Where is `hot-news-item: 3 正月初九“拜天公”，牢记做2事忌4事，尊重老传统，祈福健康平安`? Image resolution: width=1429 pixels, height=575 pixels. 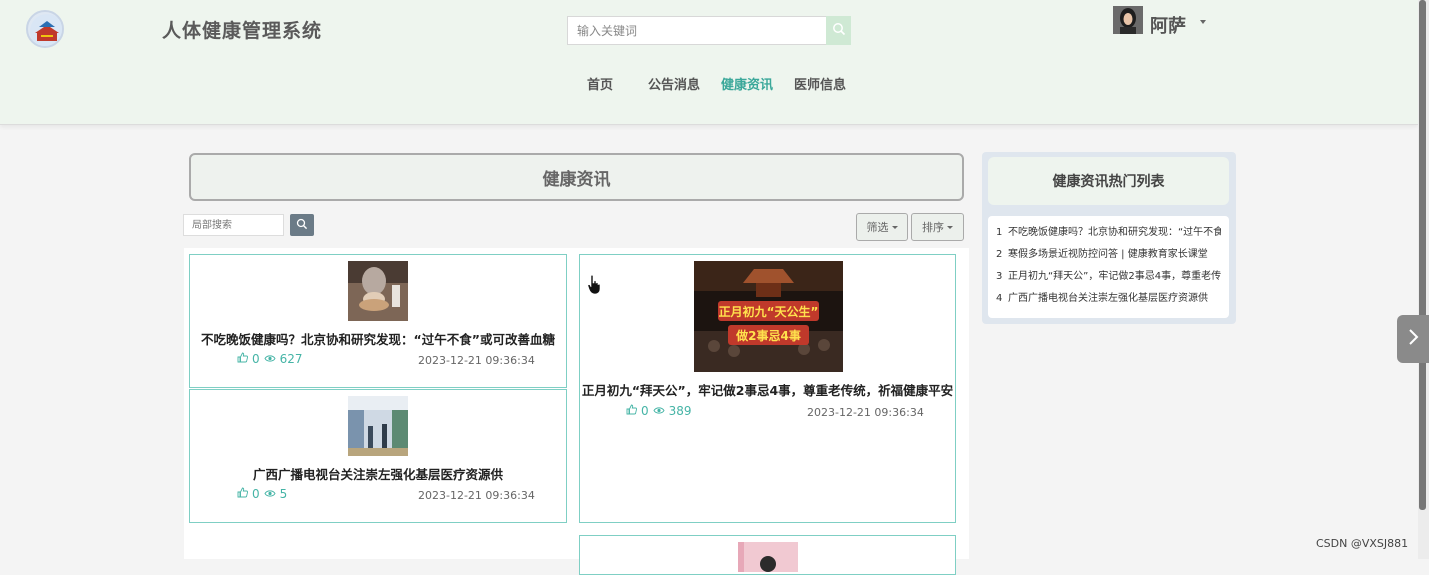 hot-news-item: 3 正月初九“拜天公”，牢记做2事忌4事，尊重老传统，祈福健康平安 is located at coordinates (1108, 277).